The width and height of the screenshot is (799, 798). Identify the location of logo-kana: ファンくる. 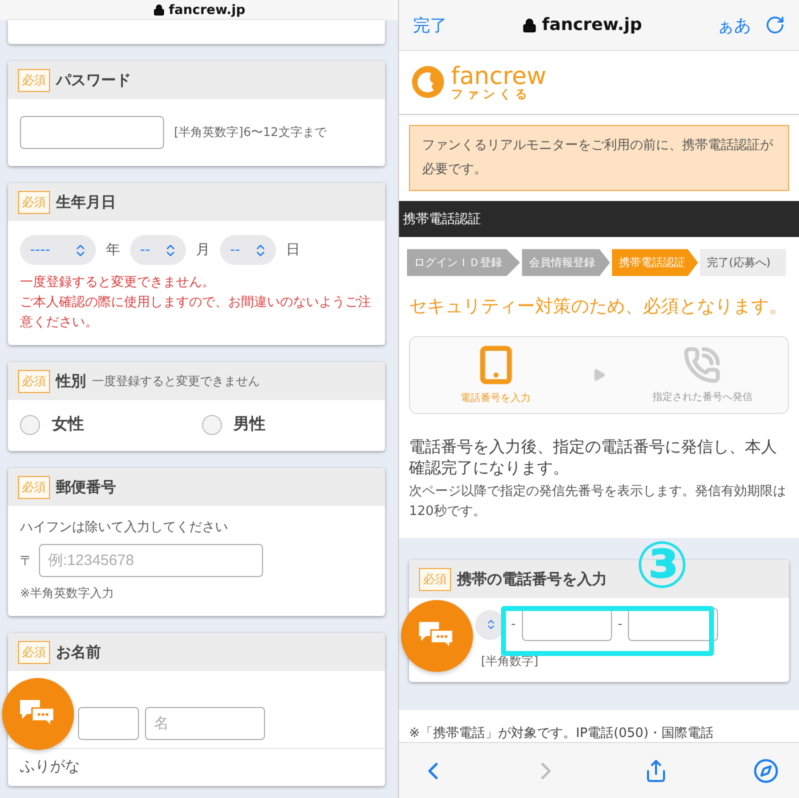
(491, 94).